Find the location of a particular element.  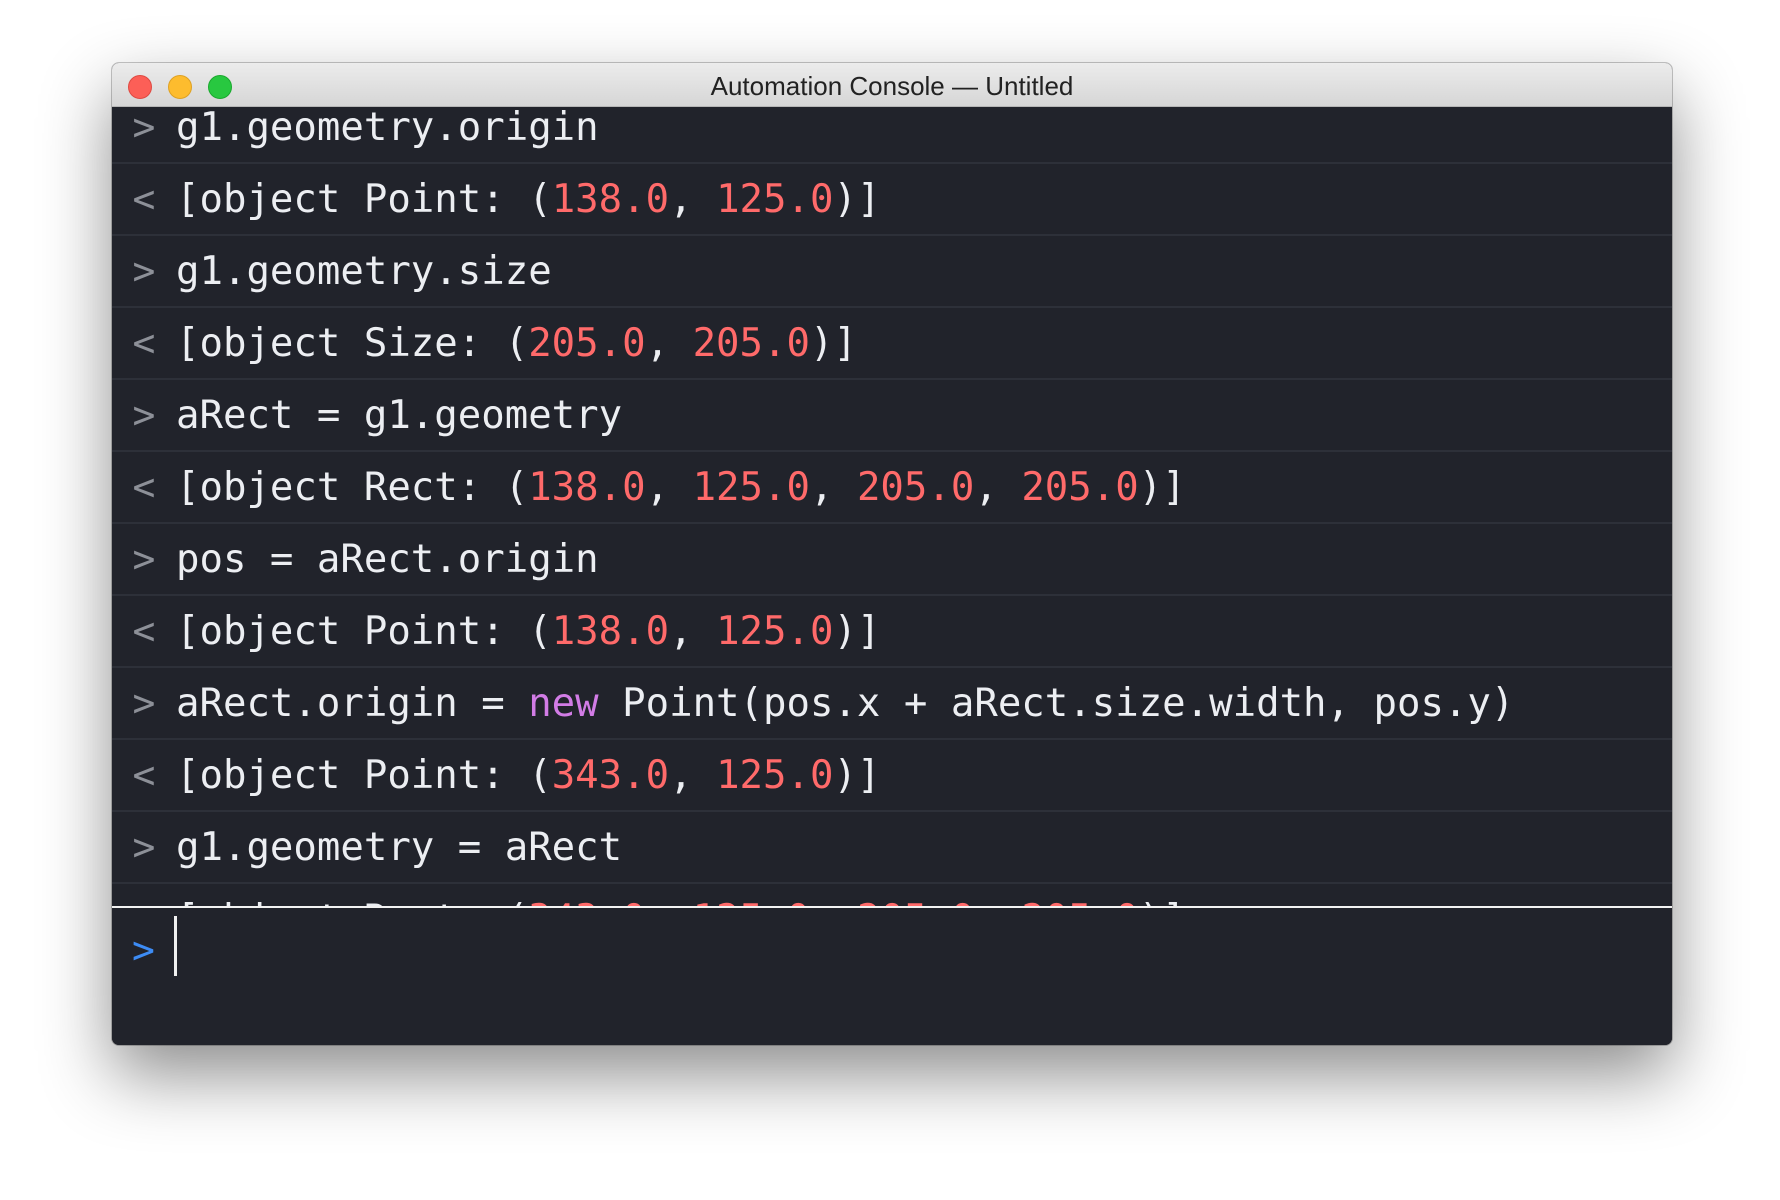

input-prompt-icon: > is located at coordinates (143, 950).